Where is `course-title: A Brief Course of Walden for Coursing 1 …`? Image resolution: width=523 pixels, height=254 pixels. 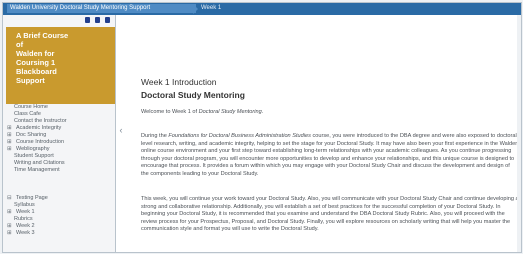 course-title: A Brief Course of Walden for Coursing 1 … is located at coordinates (46, 58).